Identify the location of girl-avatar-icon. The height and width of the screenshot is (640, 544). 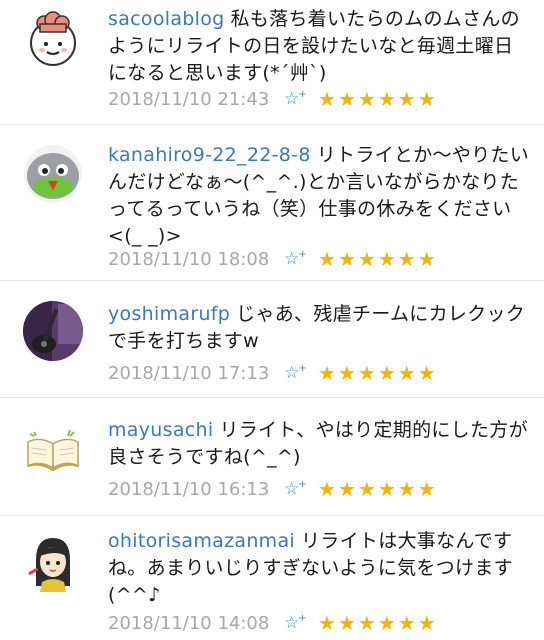
(53, 561).